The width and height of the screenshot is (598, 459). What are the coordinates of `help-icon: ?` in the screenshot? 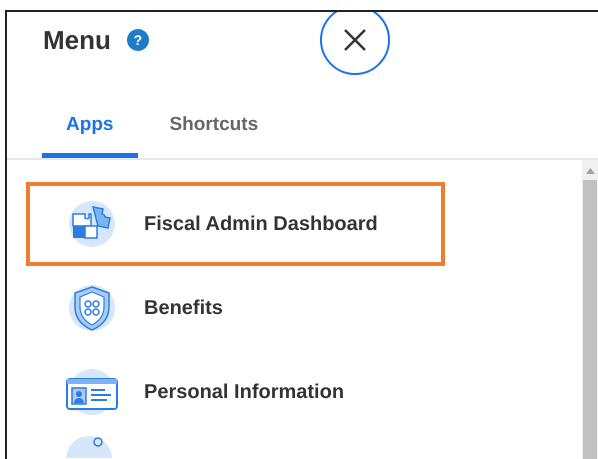 It's located at (137, 40).